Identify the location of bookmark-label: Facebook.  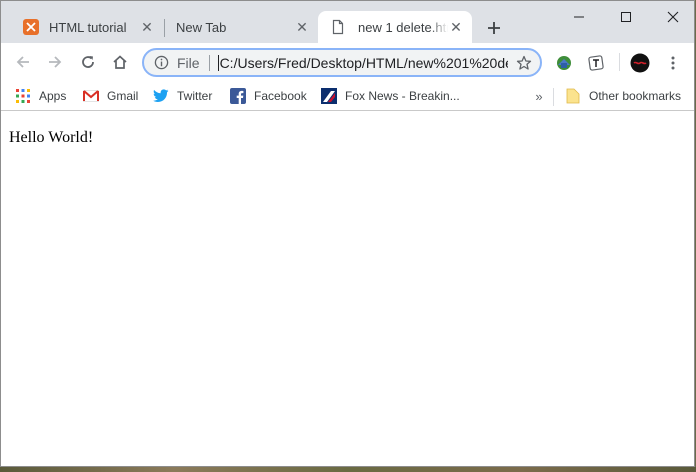
(280, 96).